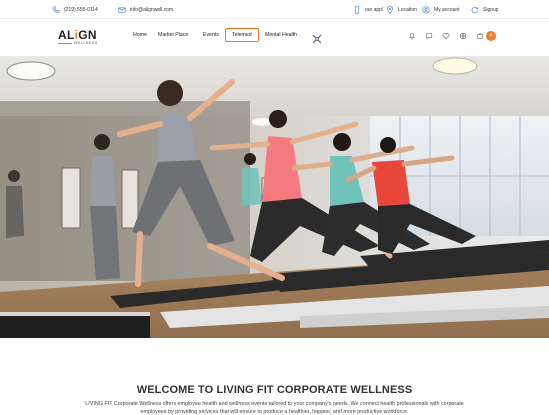 This screenshot has height=415, width=549. I want to click on our-app-link: our app!, so click(367, 9).